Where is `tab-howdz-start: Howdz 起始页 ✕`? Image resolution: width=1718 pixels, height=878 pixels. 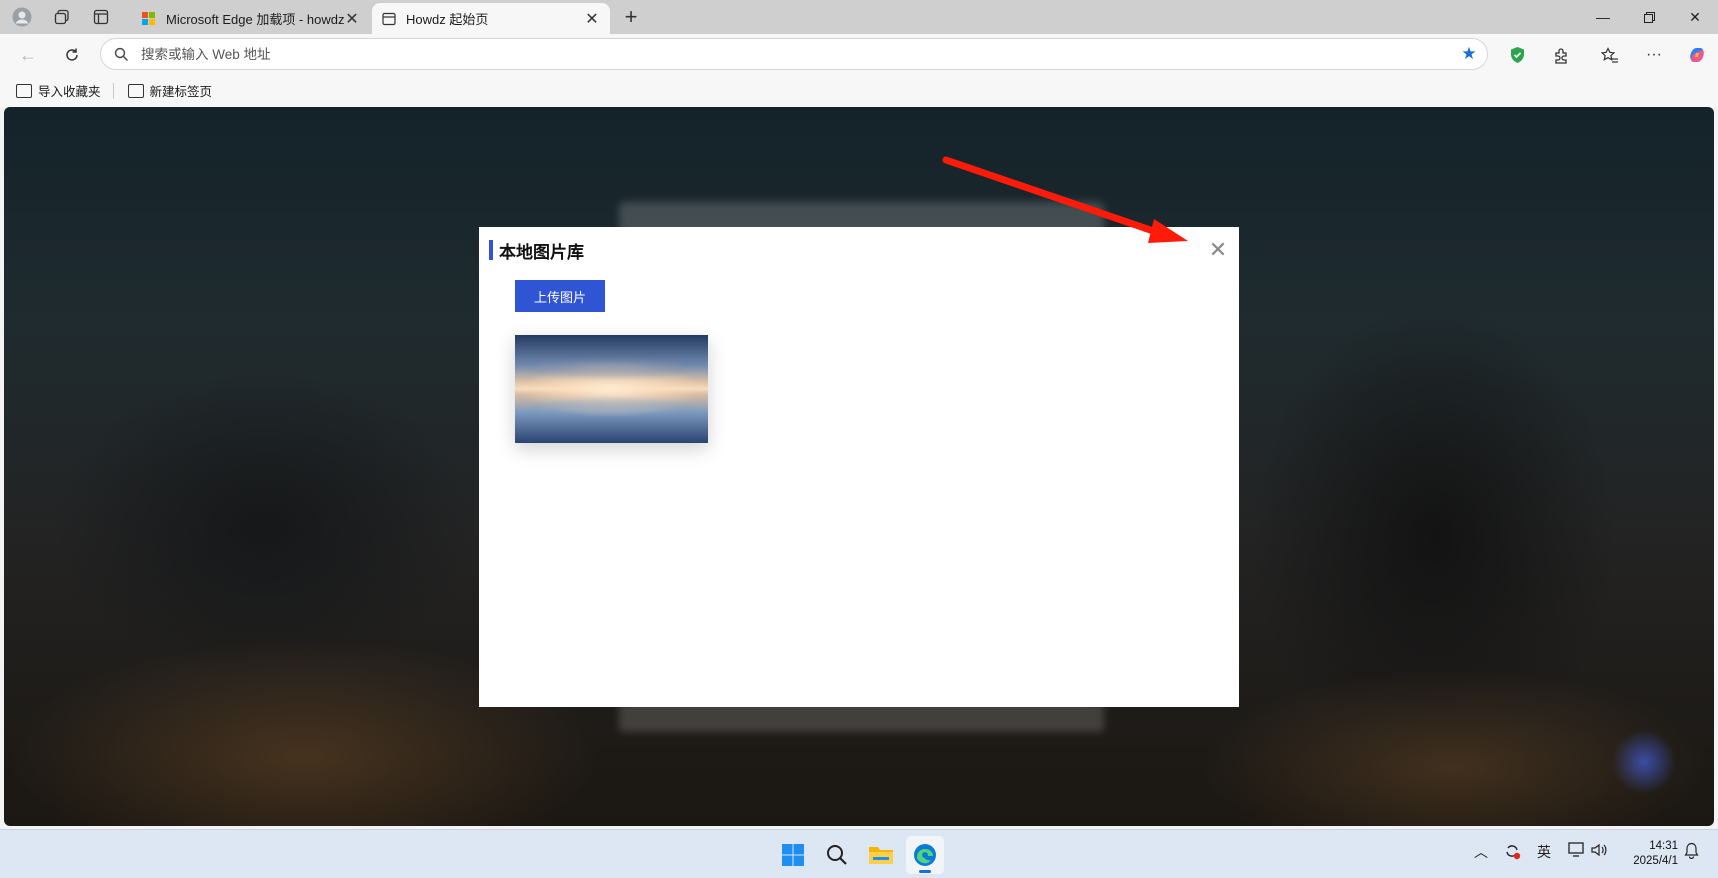
tab-howdz-start: Howdz 起始页 ✕ is located at coordinates (491, 18).